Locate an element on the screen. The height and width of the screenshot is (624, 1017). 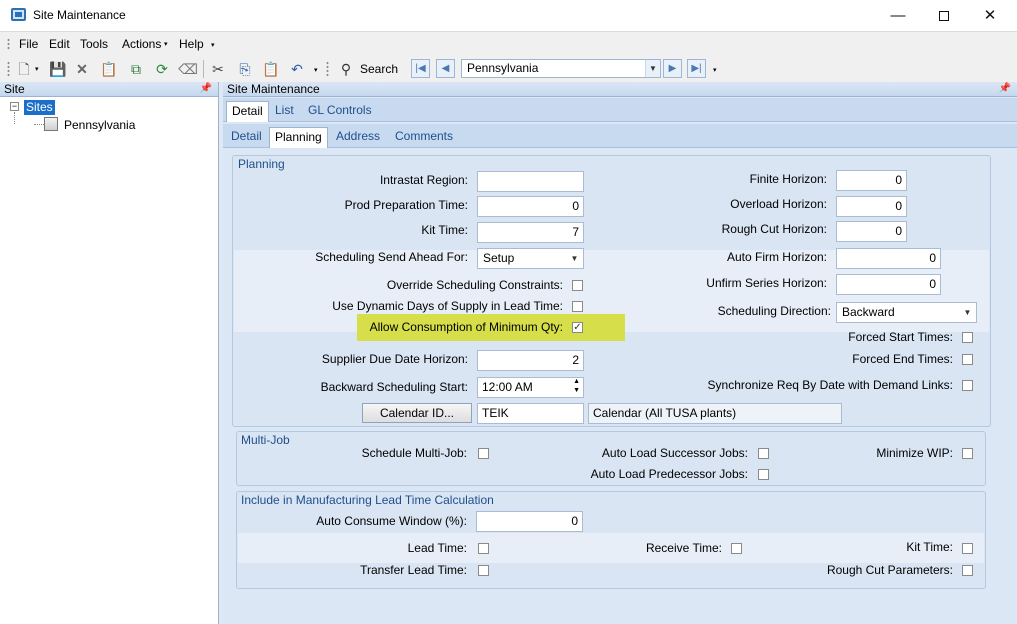
next-record-button: ▶ is located at coordinates (672, 68).